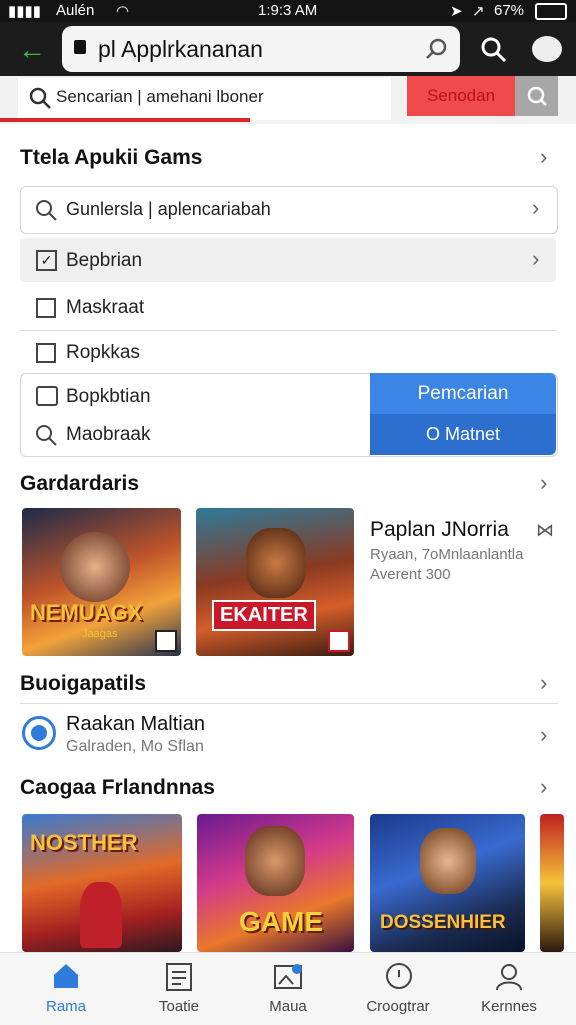 The height and width of the screenshot is (1025, 576). I want to click on avatar, so click(547, 49).